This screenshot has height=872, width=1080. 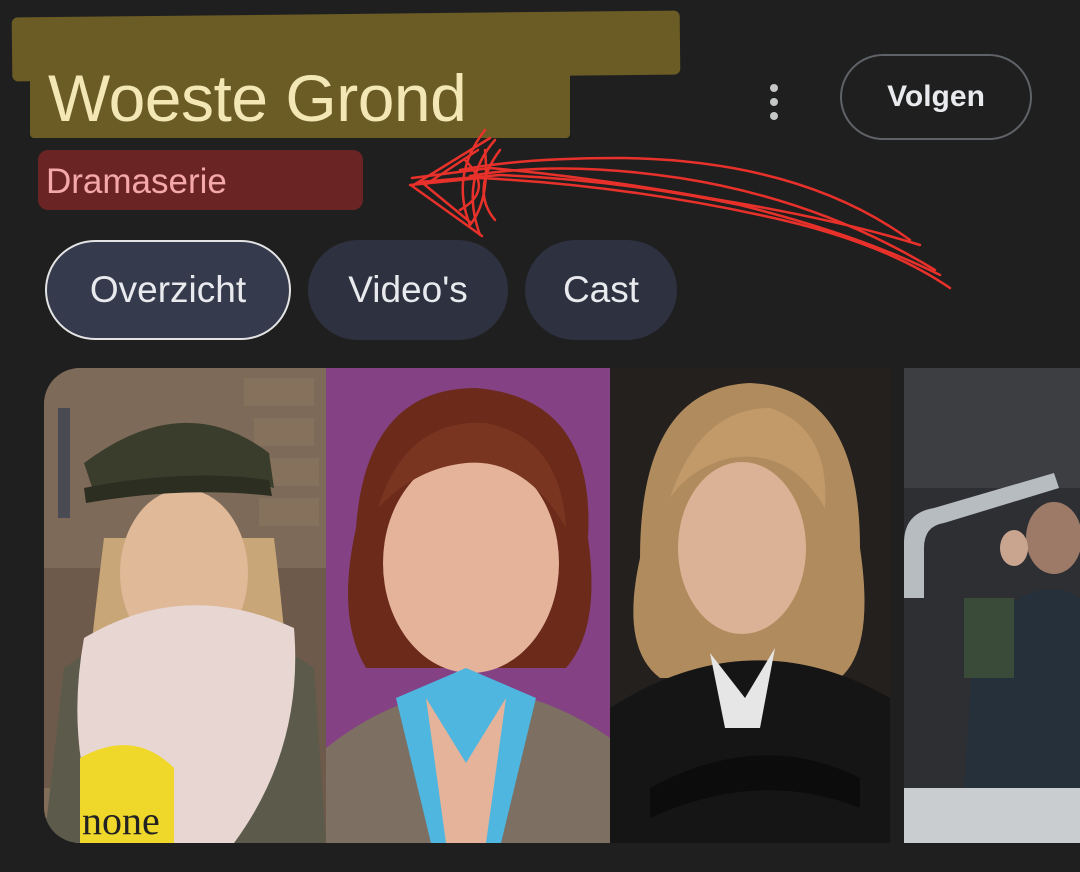 What do you see at coordinates (936, 97) in the screenshot?
I see `follow-button: Volgen` at bounding box center [936, 97].